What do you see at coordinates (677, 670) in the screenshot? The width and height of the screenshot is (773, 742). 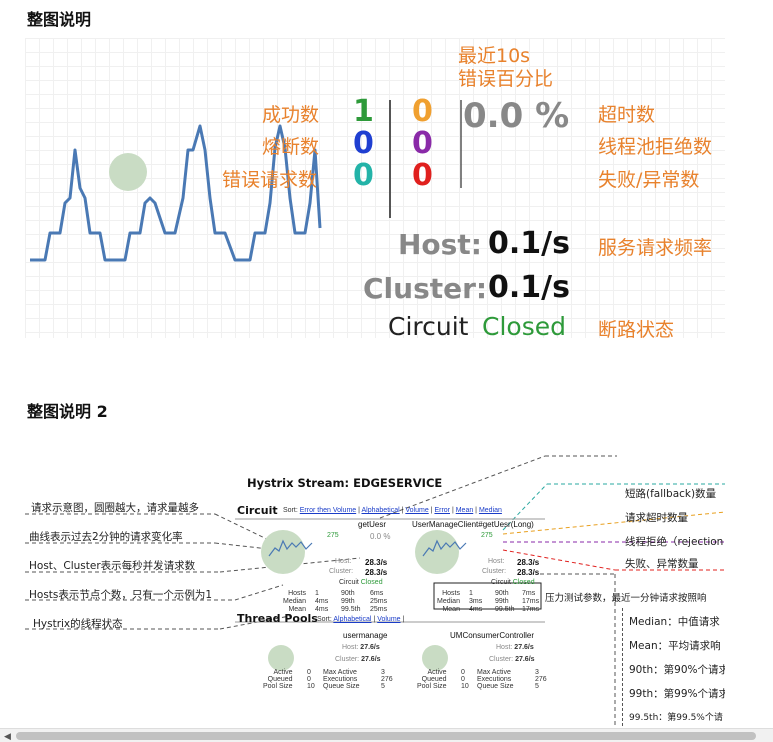 I see `legend-90th: 90th：第90%个请求` at bounding box center [677, 670].